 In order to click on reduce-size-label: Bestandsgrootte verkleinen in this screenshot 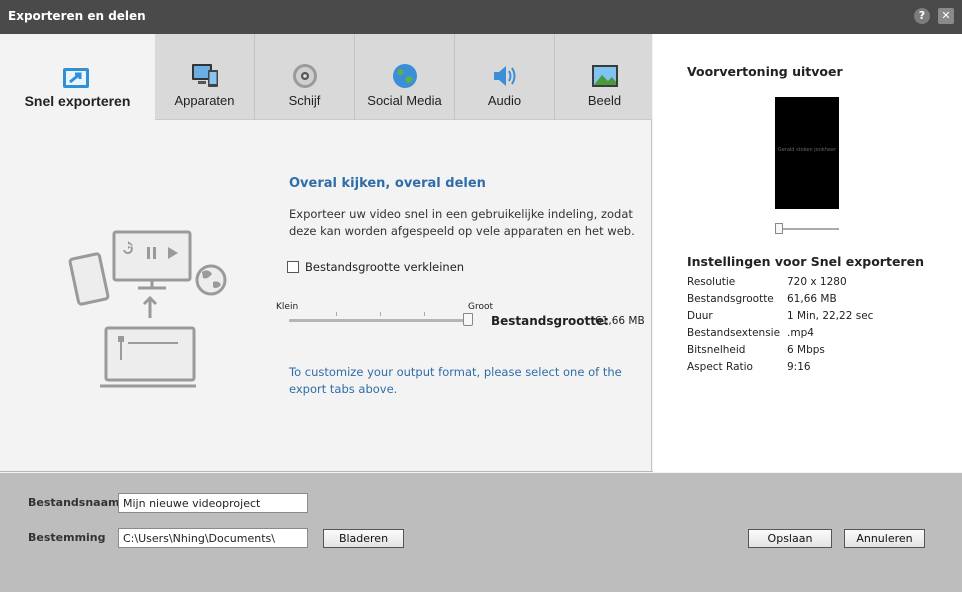, I will do `click(385, 267)`.